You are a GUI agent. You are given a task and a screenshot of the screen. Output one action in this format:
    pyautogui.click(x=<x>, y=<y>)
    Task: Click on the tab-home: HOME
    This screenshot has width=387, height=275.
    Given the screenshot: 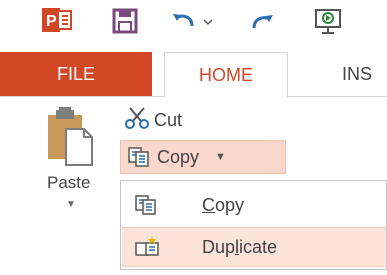 What is the action you would take?
    pyautogui.click(x=226, y=74)
    